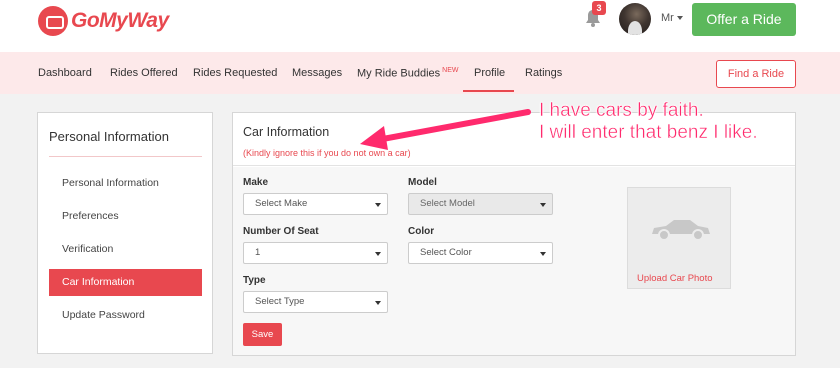 This screenshot has height=368, width=840. Describe the element at coordinates (109, 136) in the screenshot. I see `sidebar-title: Personal Information` at that location.